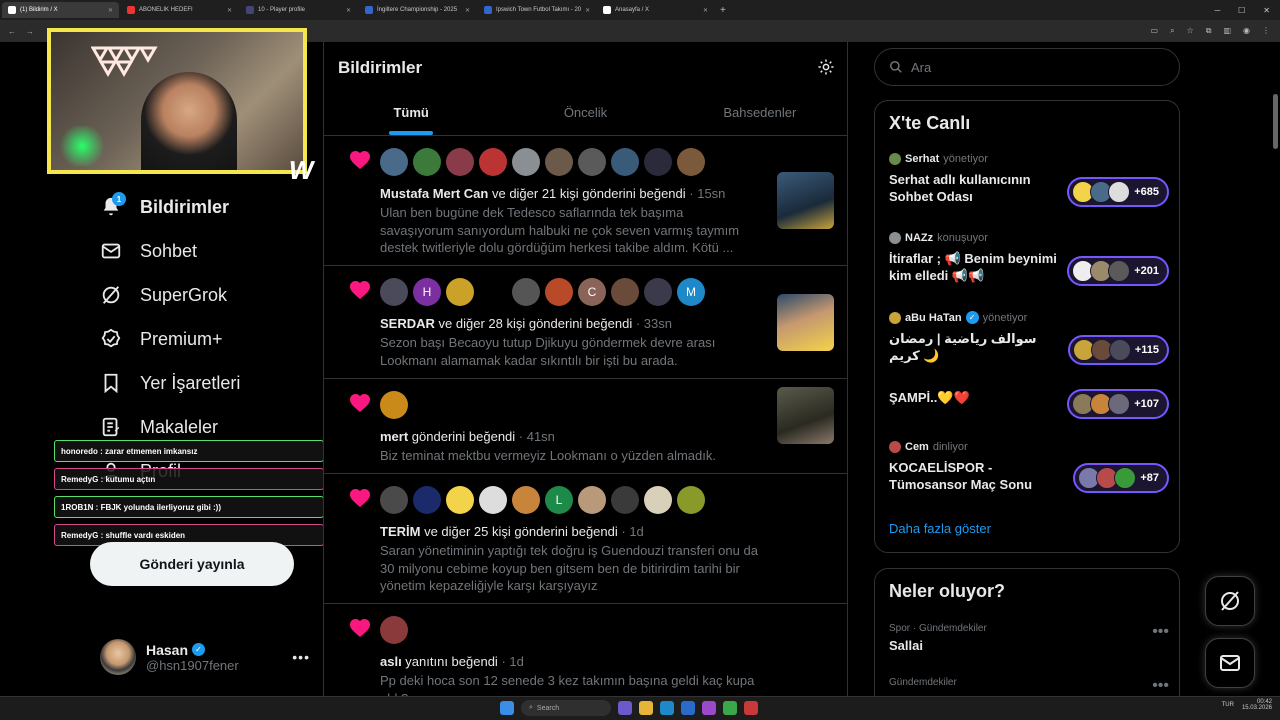 Image resolution: width=1280 pixels, height=720 pixels. Describe the element at coordinates (723, 10) in the screenshot. I see `new-tab-icon: +` at that location.